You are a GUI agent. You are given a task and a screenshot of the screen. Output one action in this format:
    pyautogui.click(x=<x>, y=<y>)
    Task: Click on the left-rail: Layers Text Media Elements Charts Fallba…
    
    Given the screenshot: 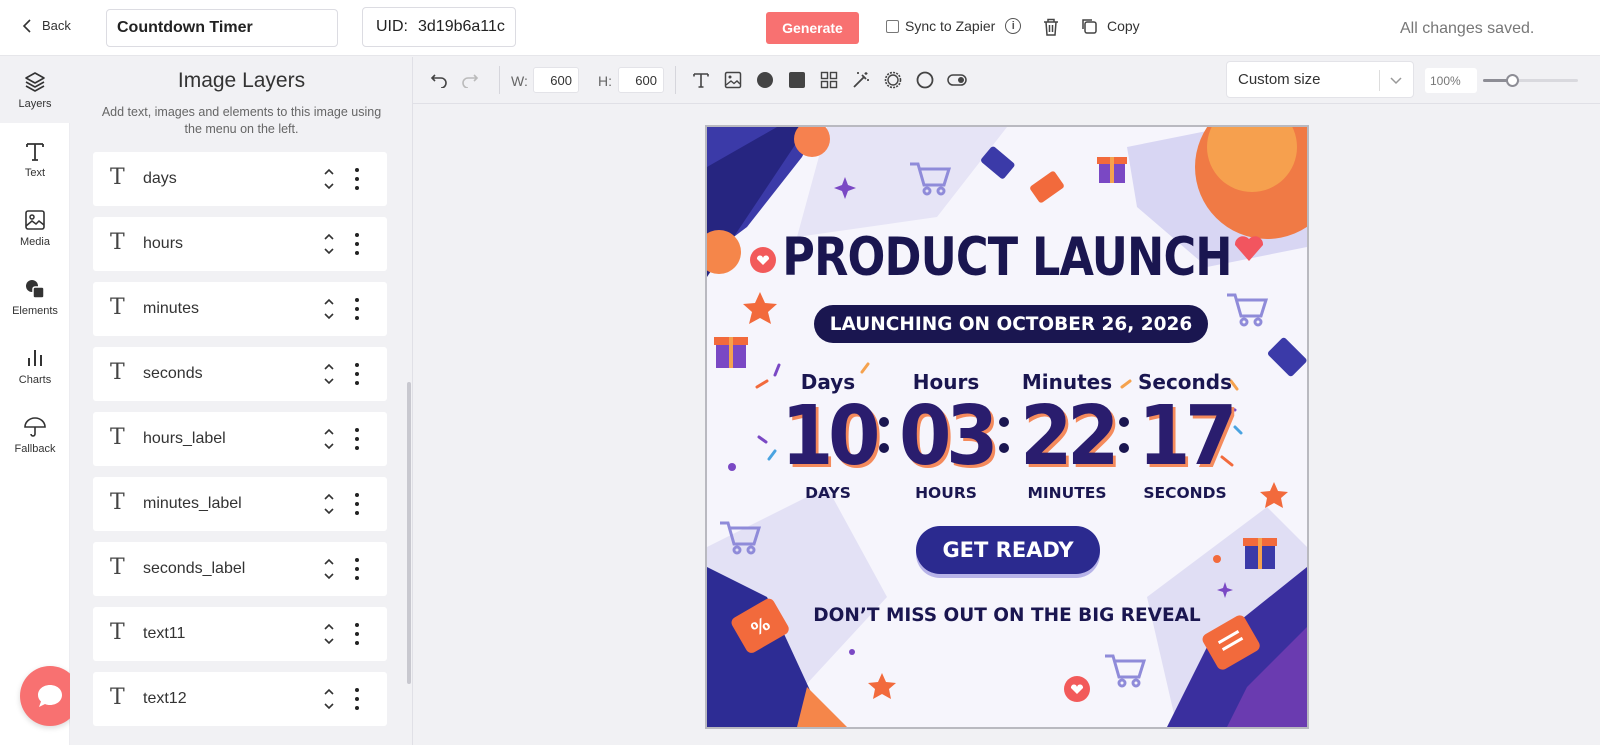 What is the action you would take?
    pyautogui.click(x=35, y=401)
    